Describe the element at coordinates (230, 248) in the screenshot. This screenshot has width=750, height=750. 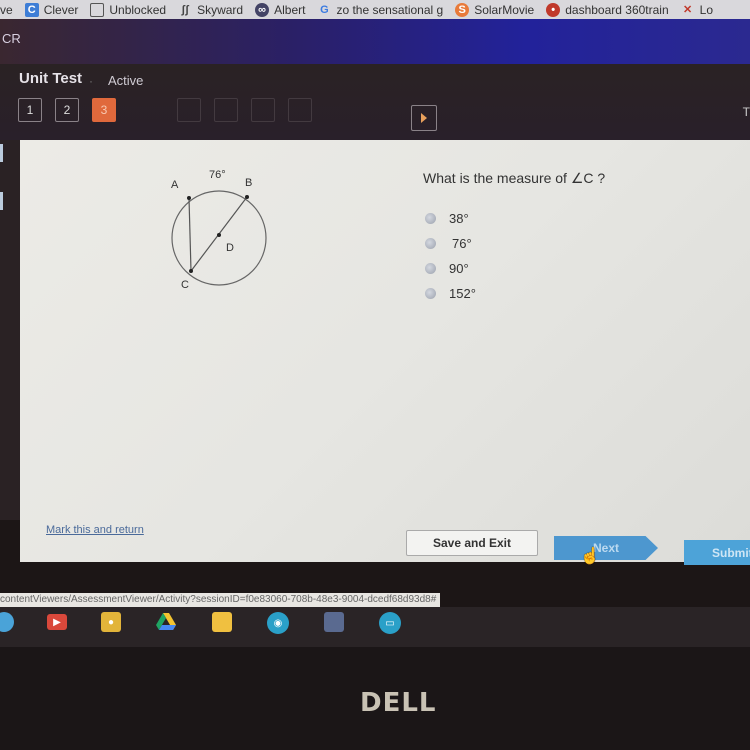
I see `label-d: D` at that location.